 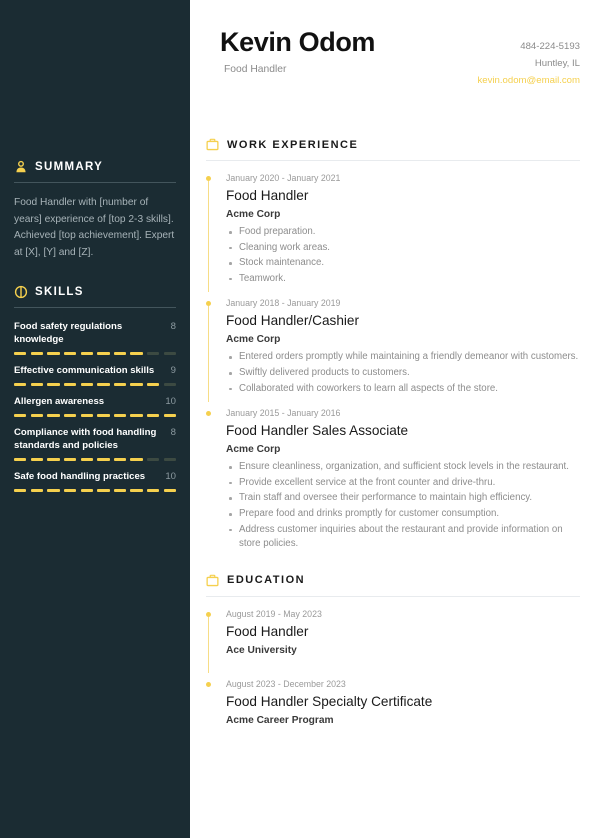 I want to click on skill-top: Food safety regulations knowledge 8, so click(x=95, y=333).